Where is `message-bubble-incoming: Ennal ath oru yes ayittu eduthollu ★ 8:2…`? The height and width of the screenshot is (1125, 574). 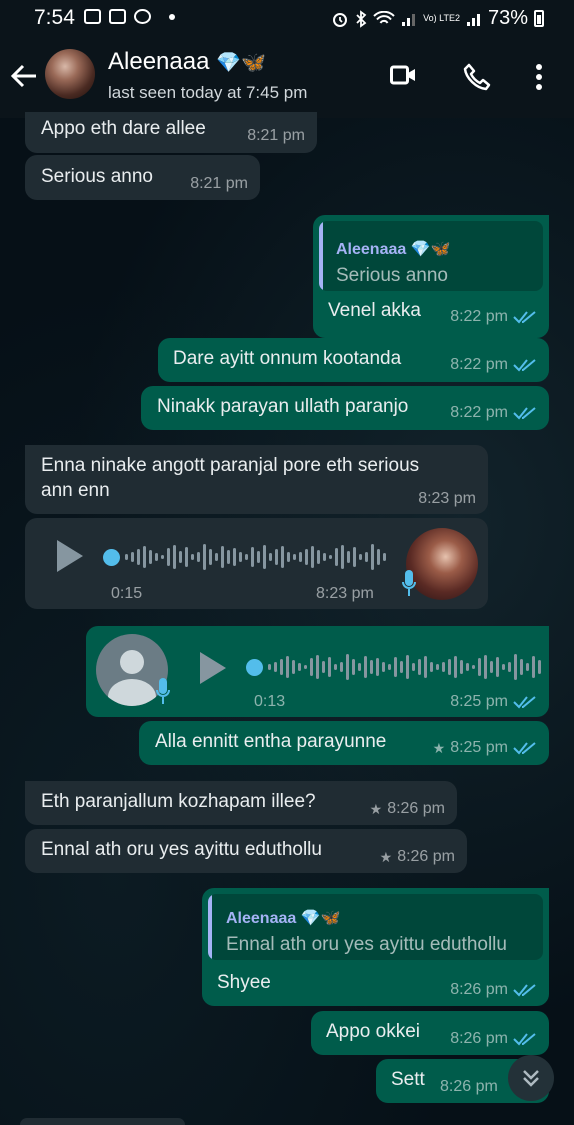 message-bubble-incoming: Ennal ath oru yes ayittu eduthollu ★ 8:2… is located at coordinates (246, 851).